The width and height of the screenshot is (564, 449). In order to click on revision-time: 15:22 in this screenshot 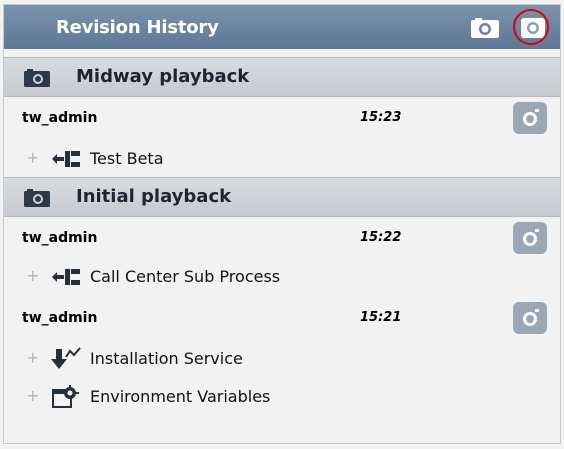, I will do `click(381, 237)`.